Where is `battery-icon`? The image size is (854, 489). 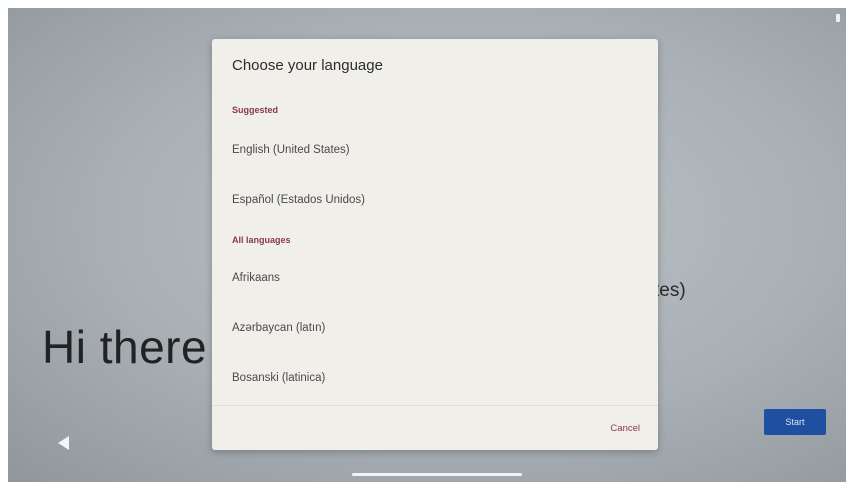 battery-icon is located at coordinates (838, 18).